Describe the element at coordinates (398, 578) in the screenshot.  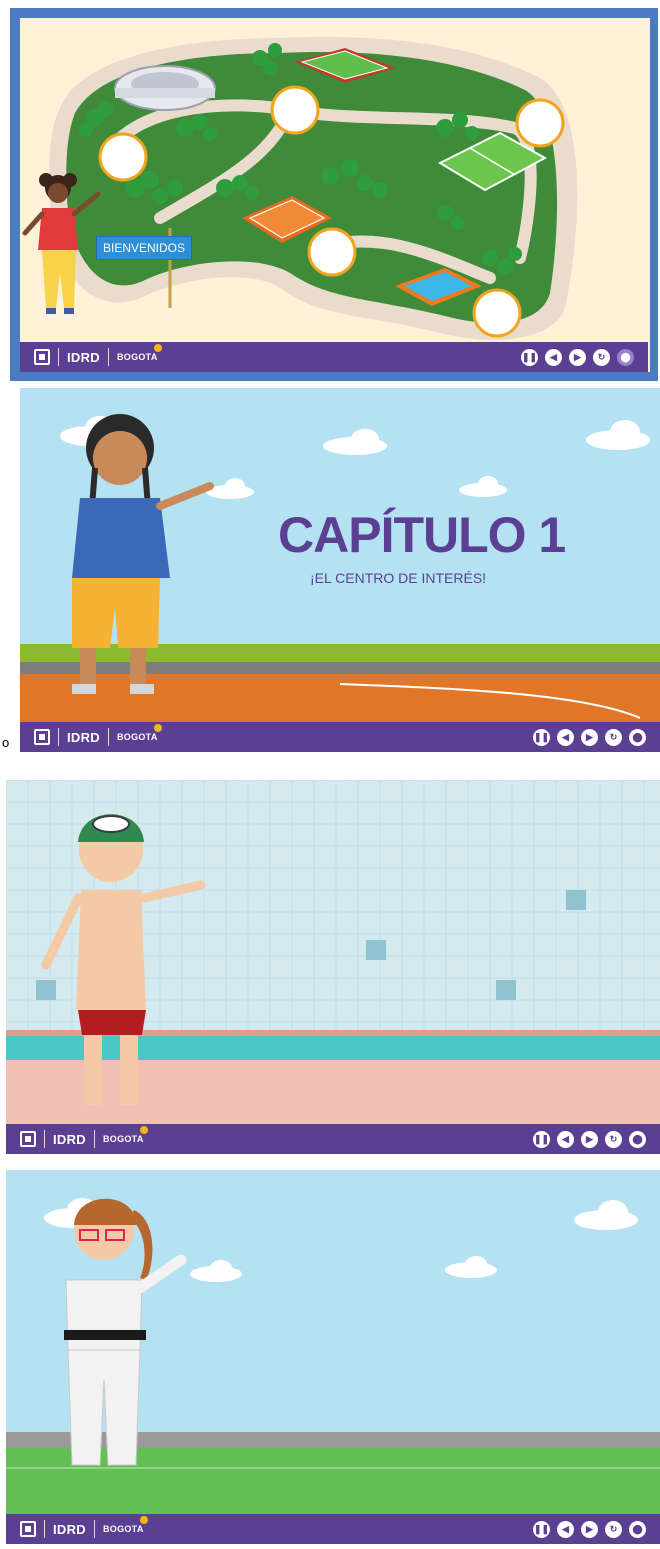
I see `chapter-subtitle: ¡EL CENTRO DE INTERÉS!` at that location.